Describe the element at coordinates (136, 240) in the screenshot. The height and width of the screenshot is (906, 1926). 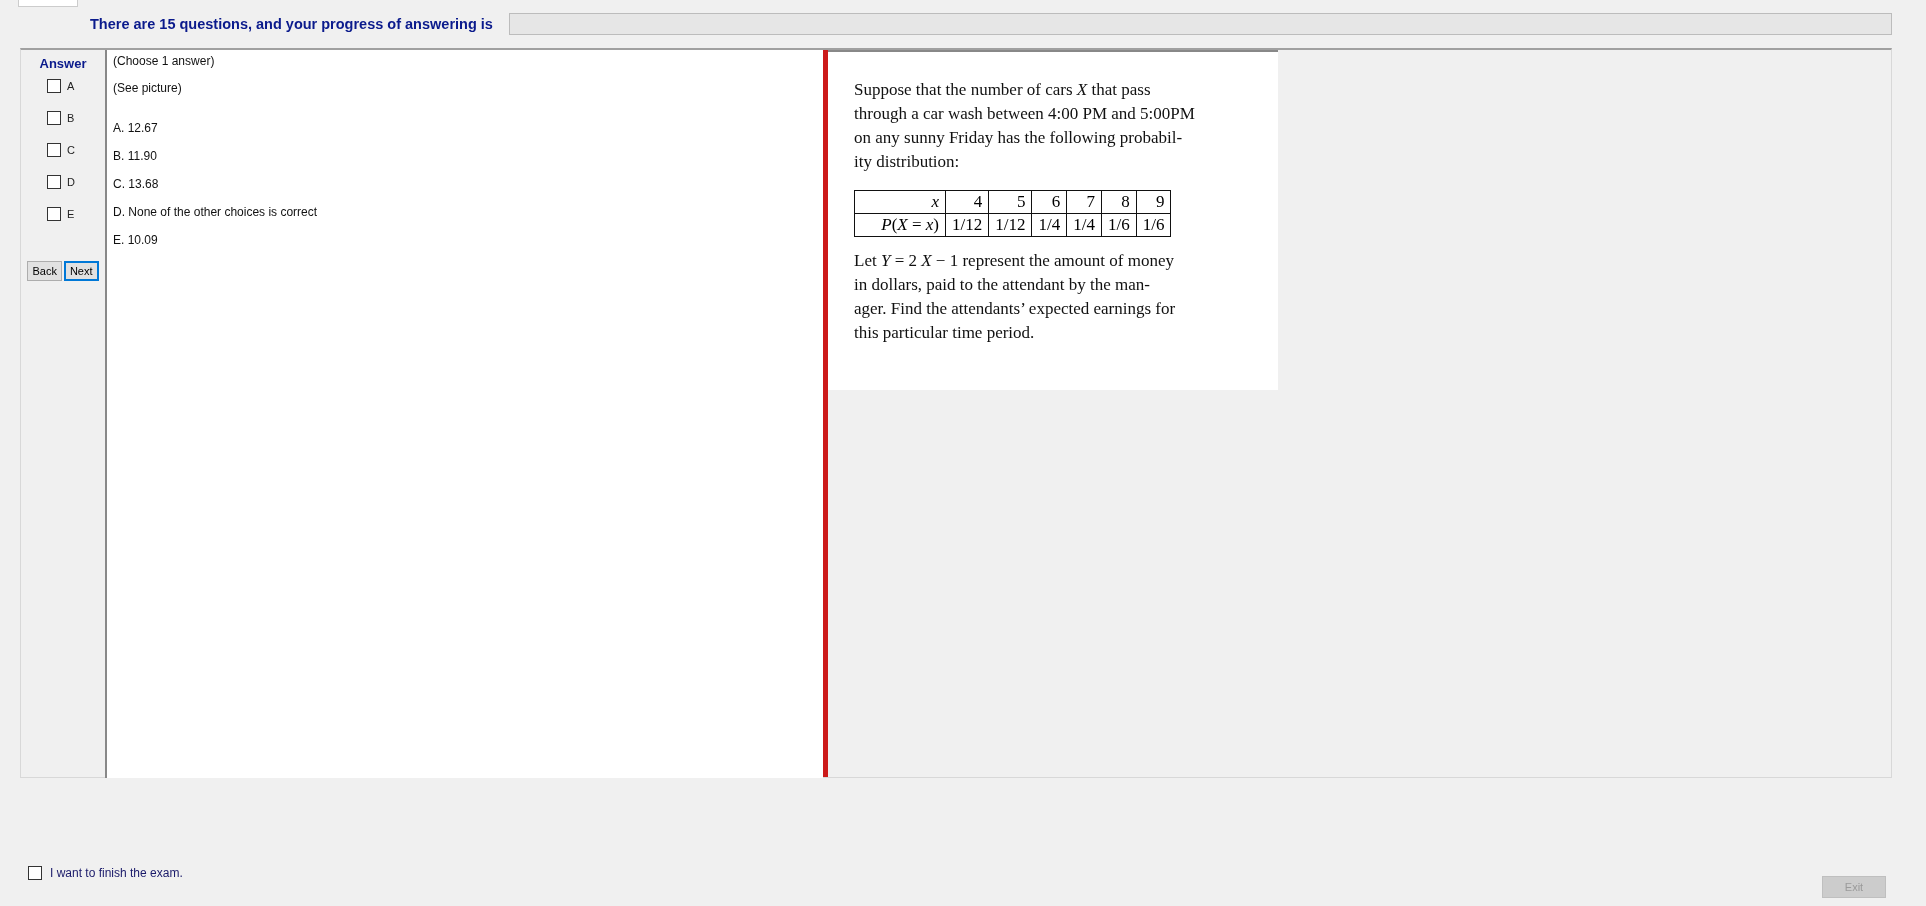
I see `choice-text: E. 10.09` at that location.